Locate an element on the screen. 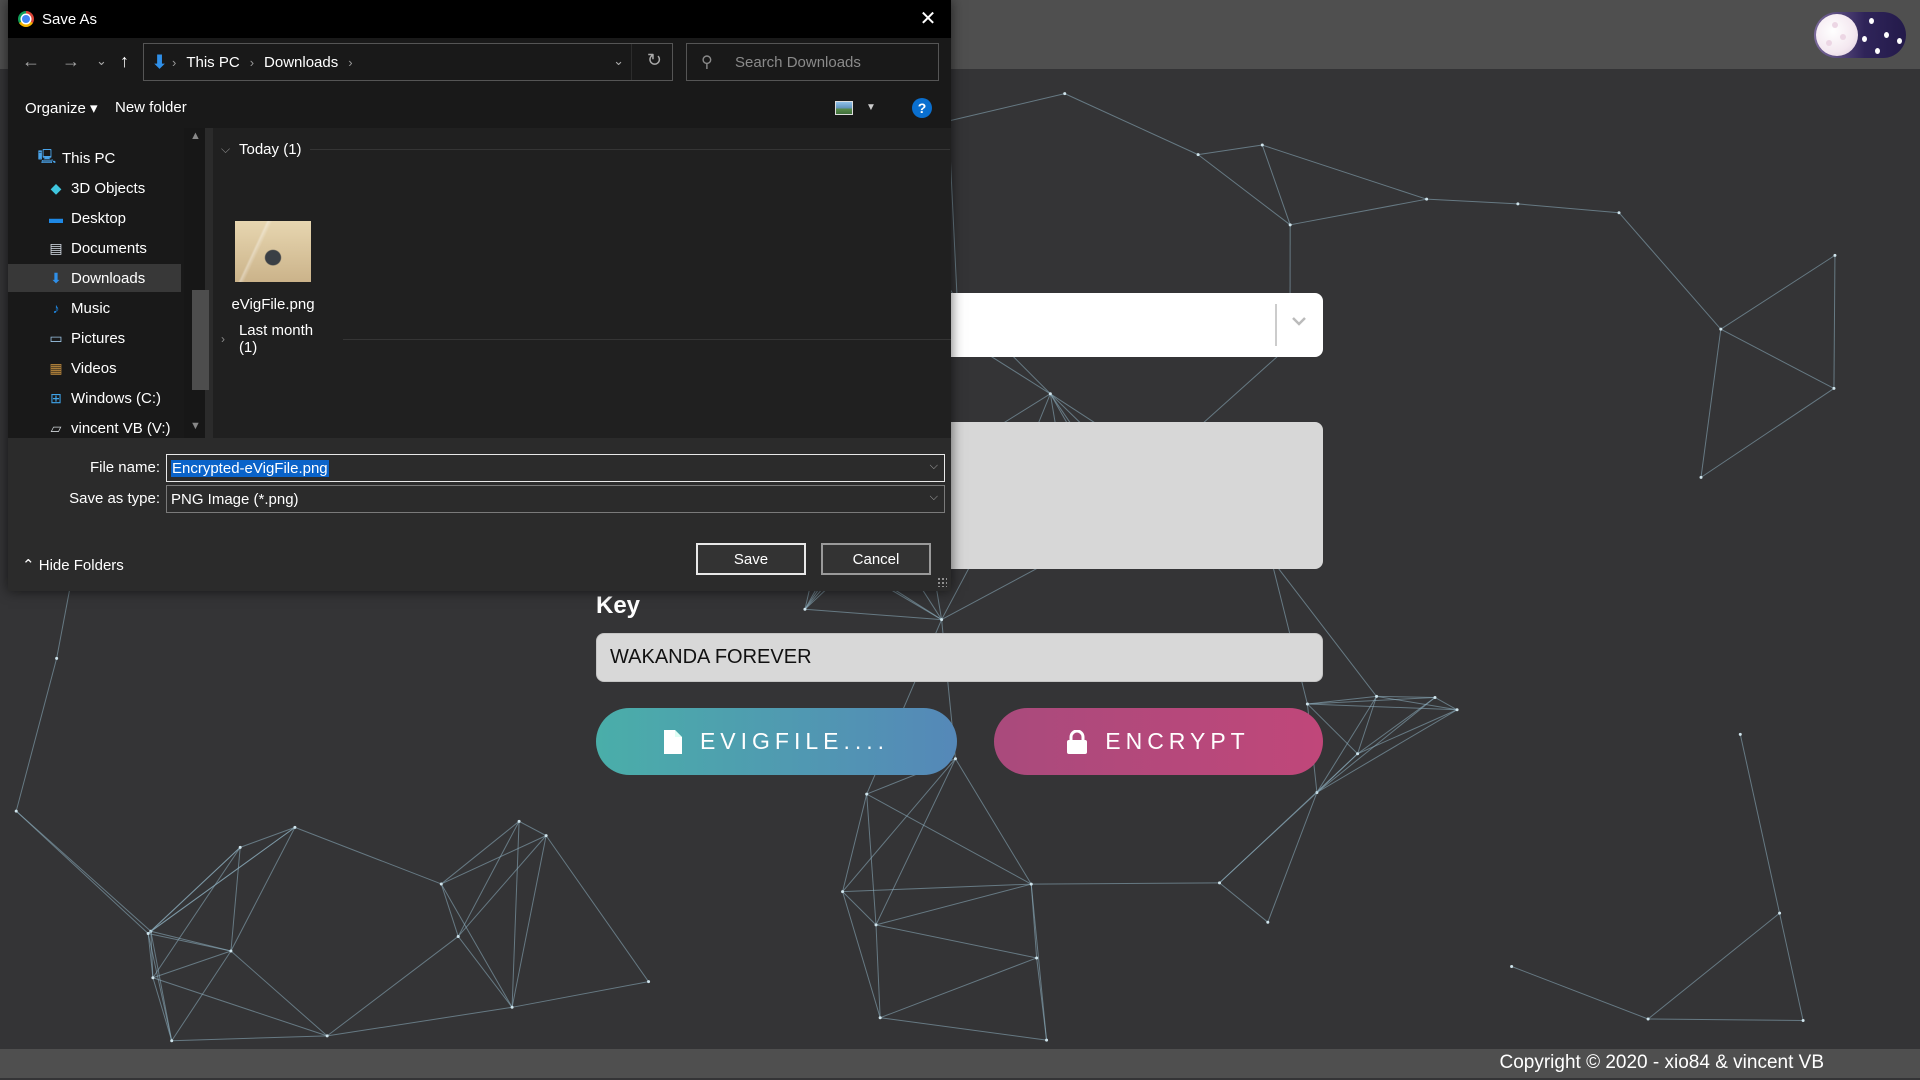 The image size is (1920, 1080). scrollbar-thumb is located at coordinates (200, 340).